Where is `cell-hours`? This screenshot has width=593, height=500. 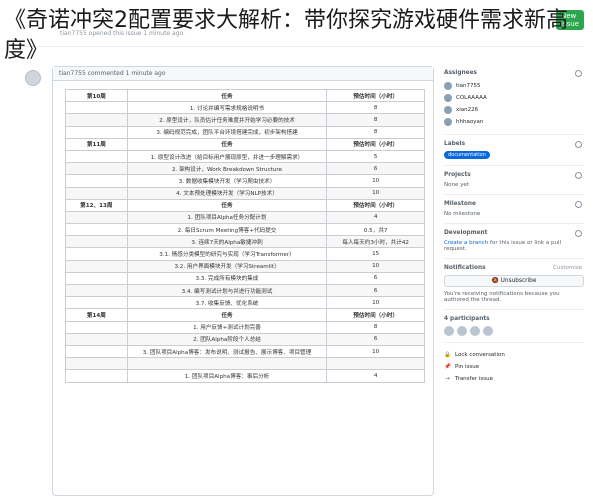
cell-hours is located at coordinates (375, 364).